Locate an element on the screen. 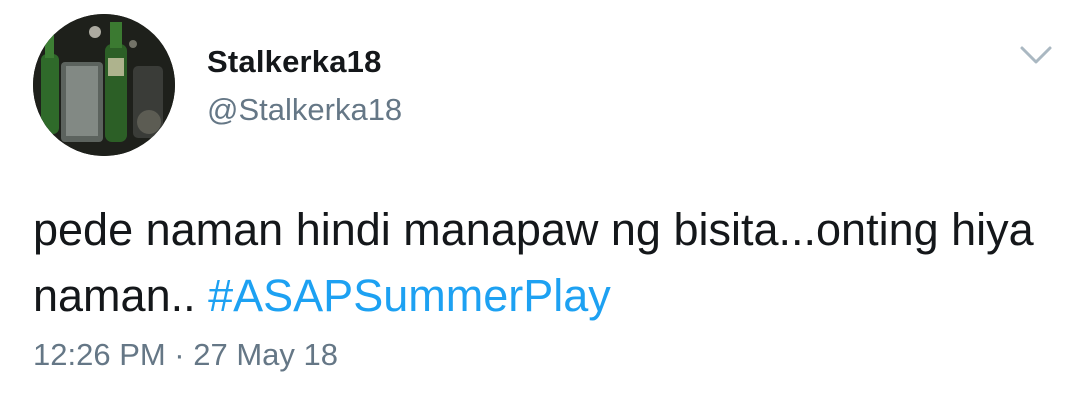 This screenshot has height=400, width=1080. tweet-timestamp: 12:26 PM · 27 May 18 is located at coordinates (185, 355).